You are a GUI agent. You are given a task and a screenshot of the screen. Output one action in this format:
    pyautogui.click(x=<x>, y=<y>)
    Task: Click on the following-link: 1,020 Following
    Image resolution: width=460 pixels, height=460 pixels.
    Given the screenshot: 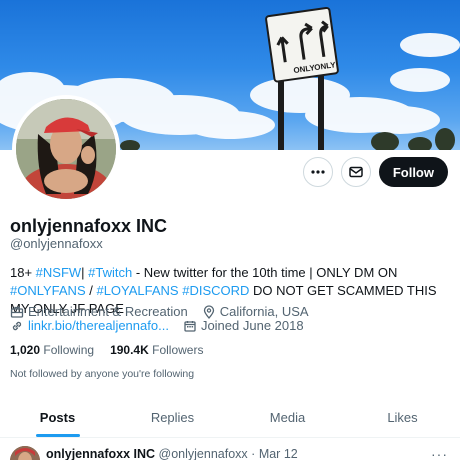 What is the action you would take?
    pyautogui.click(x=52, y=350)
    